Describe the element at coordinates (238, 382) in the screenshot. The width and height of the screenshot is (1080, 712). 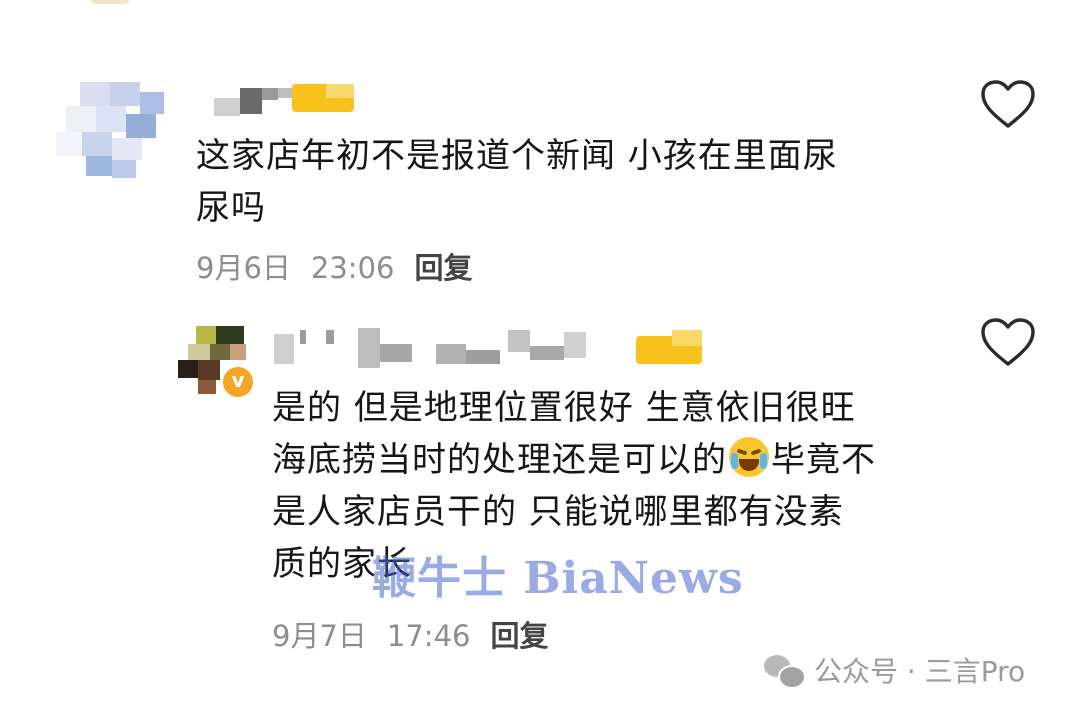
I see `verified-badge-icon: v` at that location.